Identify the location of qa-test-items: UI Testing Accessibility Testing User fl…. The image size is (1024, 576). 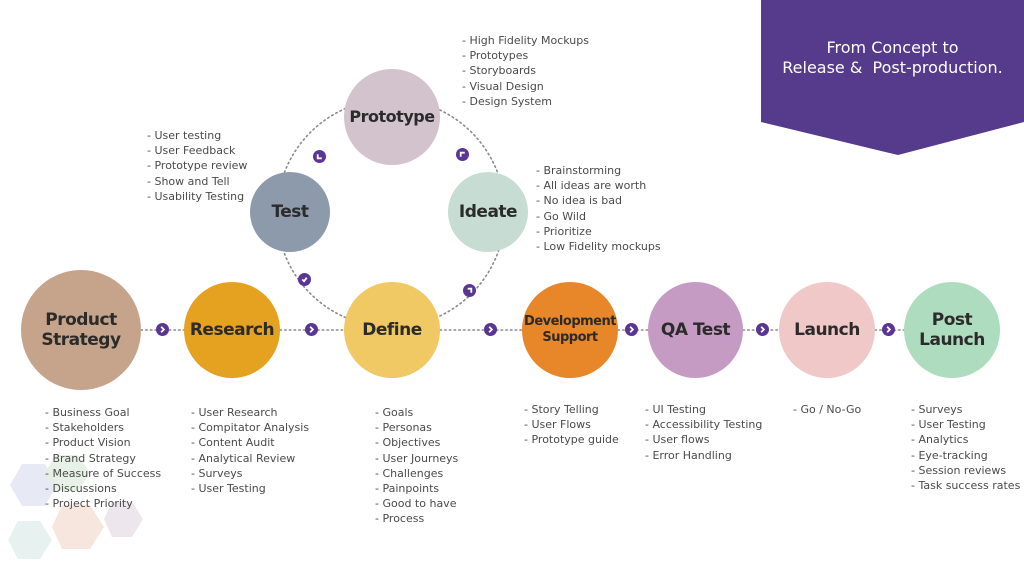
(703, 432).